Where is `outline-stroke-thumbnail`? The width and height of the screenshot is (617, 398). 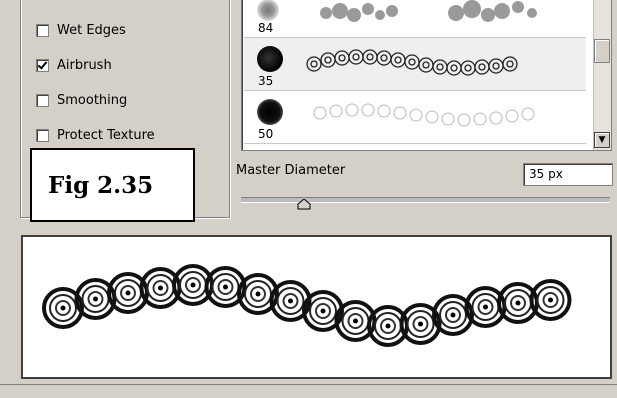 outline-stroke-thumbnail is located at coordinates (424, 115).